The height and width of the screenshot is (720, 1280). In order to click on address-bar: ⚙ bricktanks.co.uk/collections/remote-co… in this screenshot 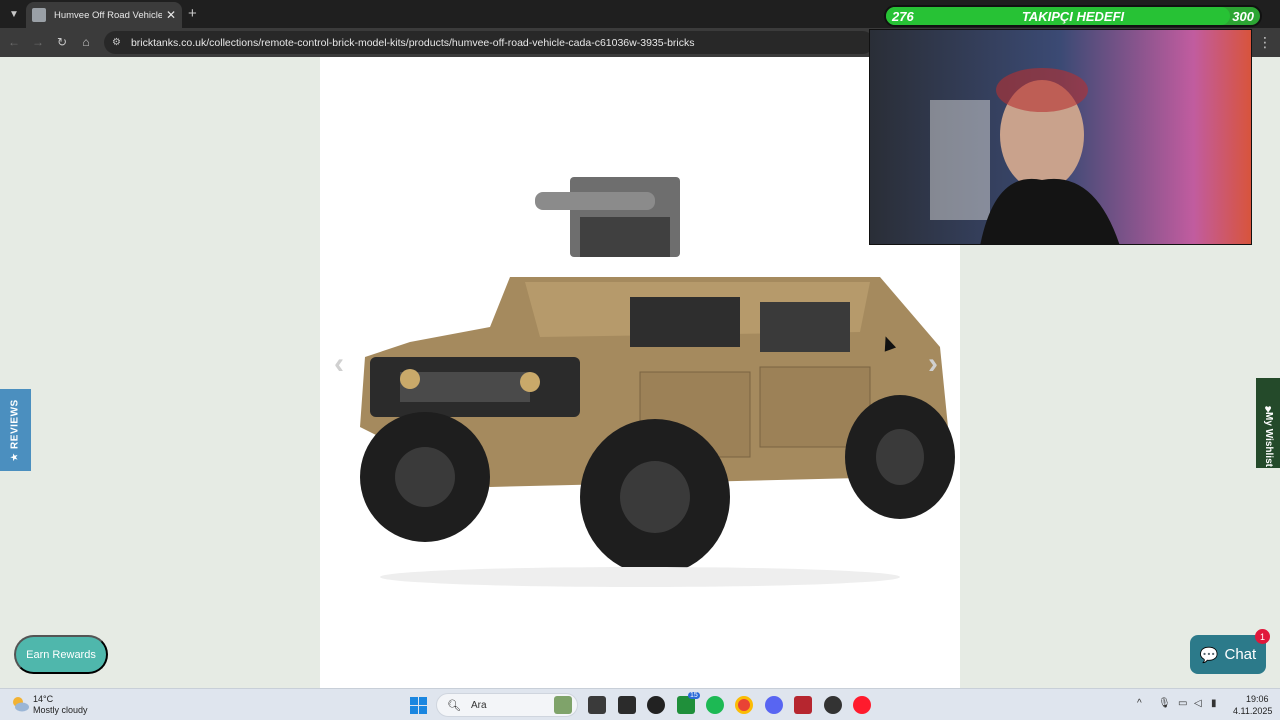, I will do `click(489, 42)`.